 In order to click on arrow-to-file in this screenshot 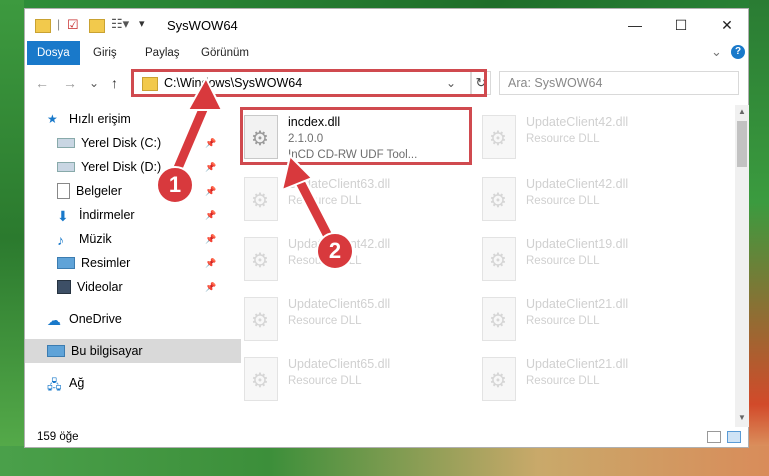, I will do `click(308, 200)`.